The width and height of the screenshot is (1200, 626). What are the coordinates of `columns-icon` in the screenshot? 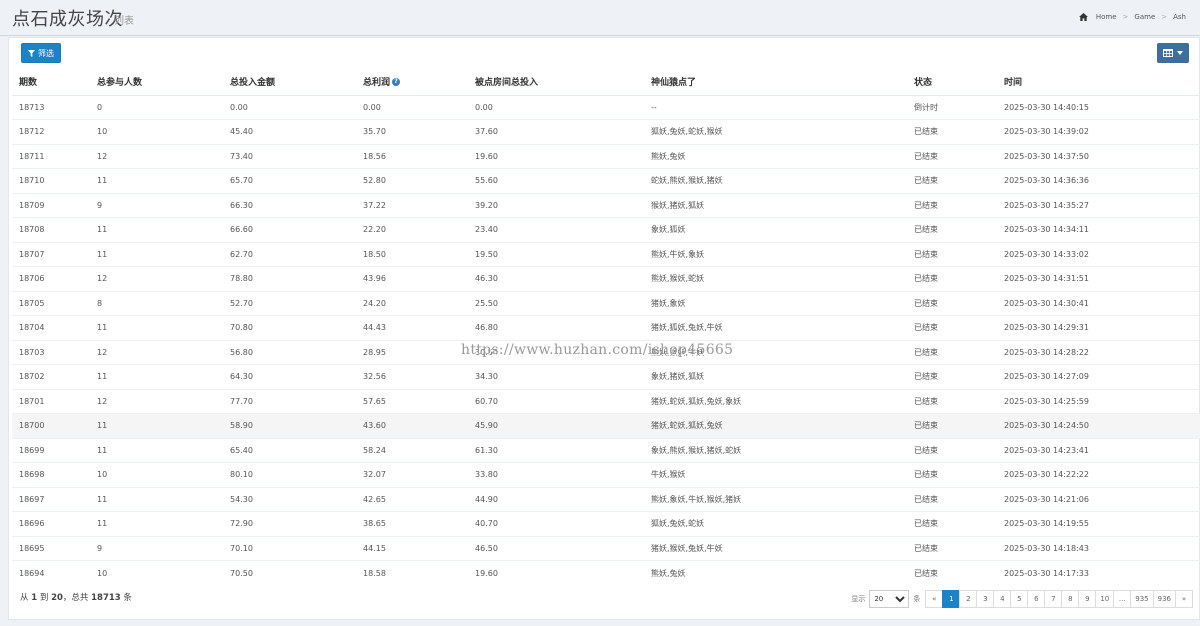 It's located at (1168, 53).